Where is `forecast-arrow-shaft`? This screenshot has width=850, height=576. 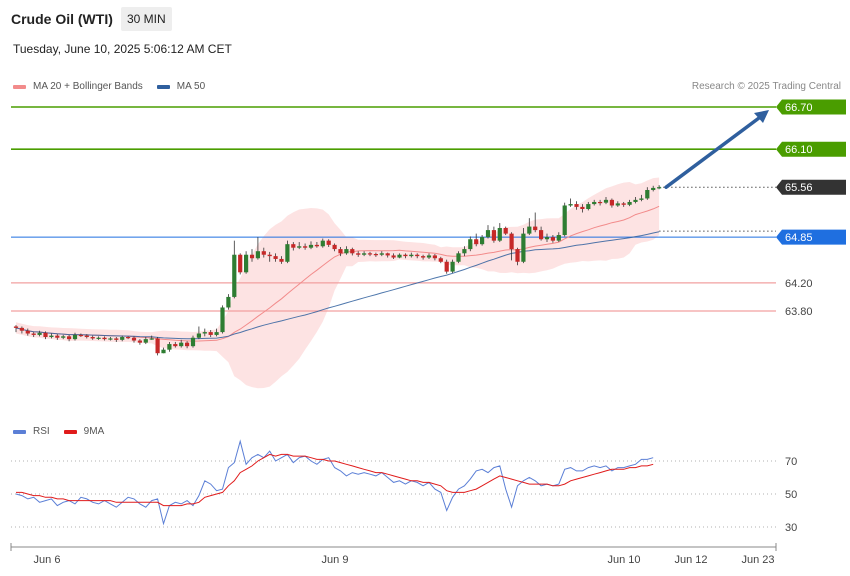 forecast-arrow-shaft is located at coordinates (714, 151).